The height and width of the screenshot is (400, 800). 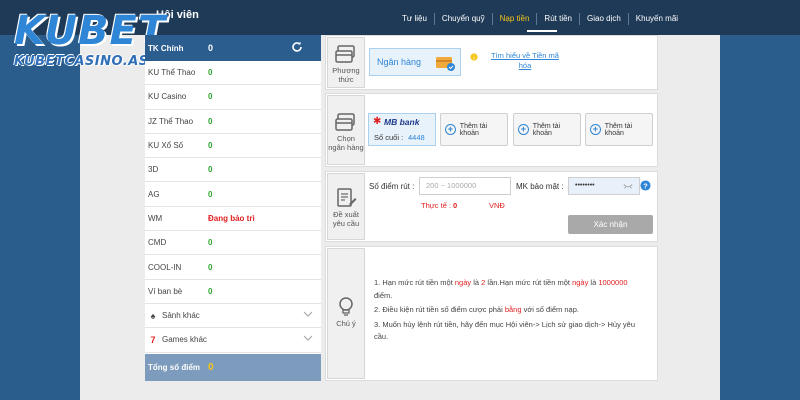 What do you see at coordinates (414, 19) in the screenshot?
I see `nav-profile: Tư liệu` at bounding box center [414, 19].